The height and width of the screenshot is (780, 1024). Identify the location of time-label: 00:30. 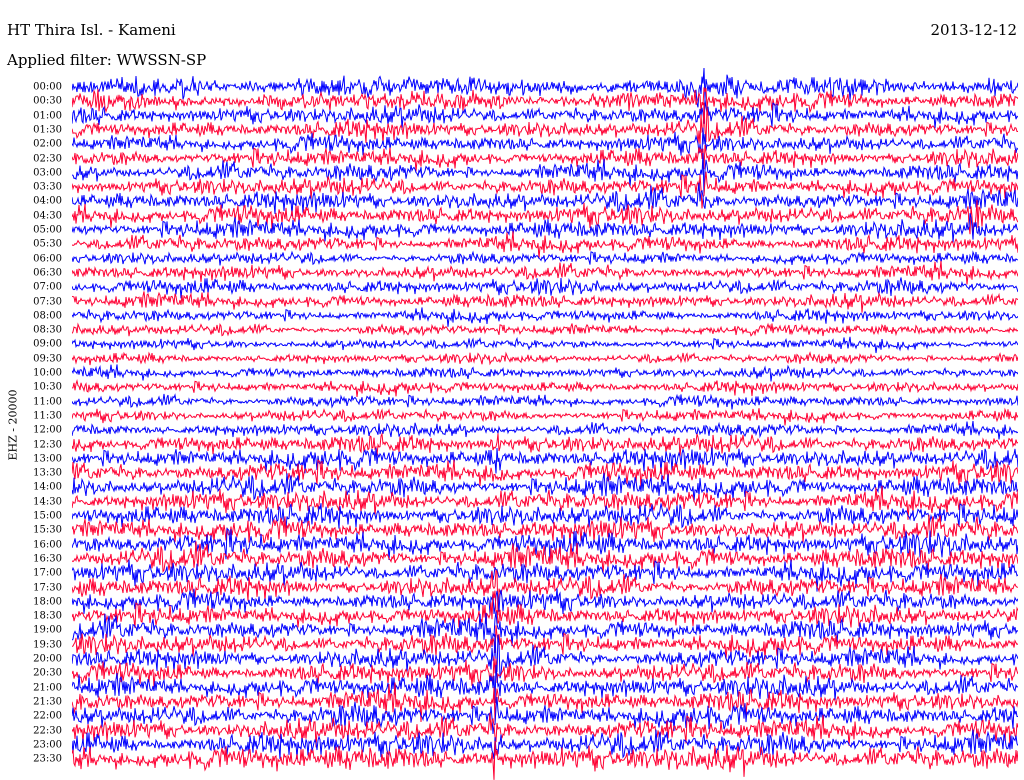
(47, 101).